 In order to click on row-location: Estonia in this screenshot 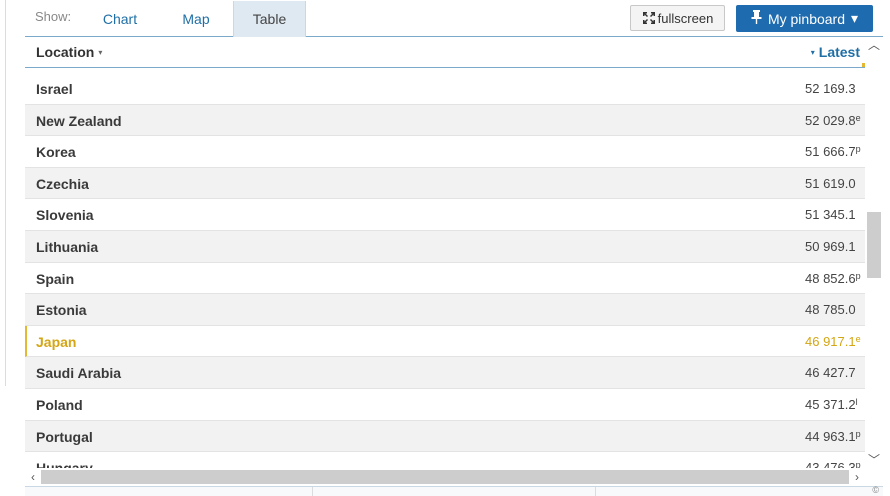, I will do `click(61, 310)`.